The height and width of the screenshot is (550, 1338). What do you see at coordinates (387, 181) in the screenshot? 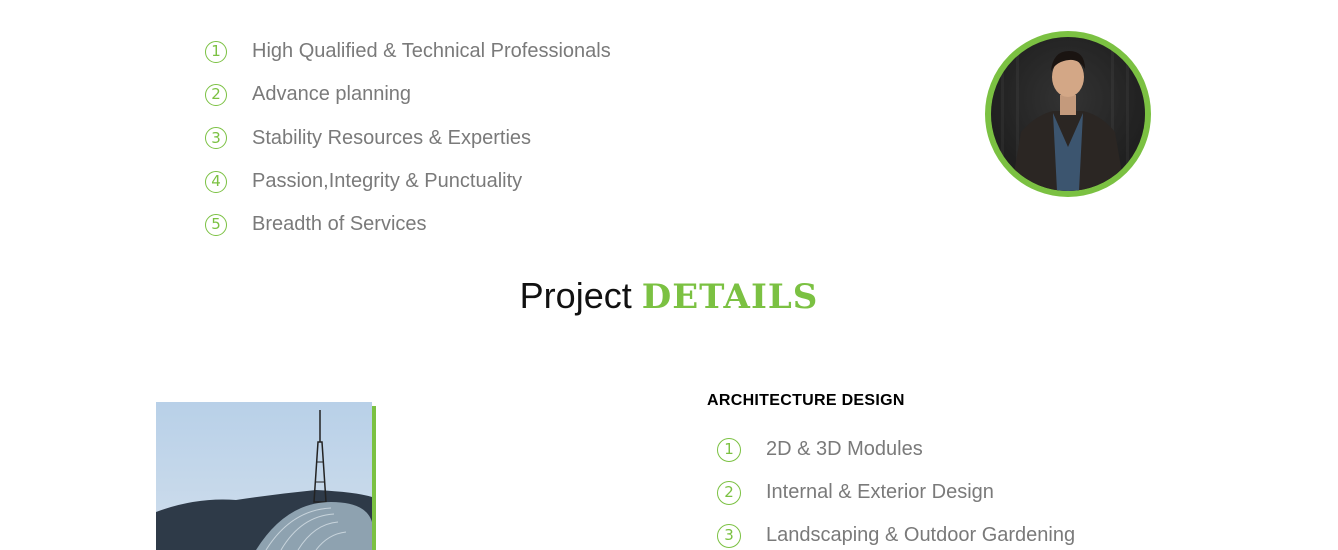
I see `feature-text: Passion,Integrity & Punctuality` at bounding box center [387, 181].